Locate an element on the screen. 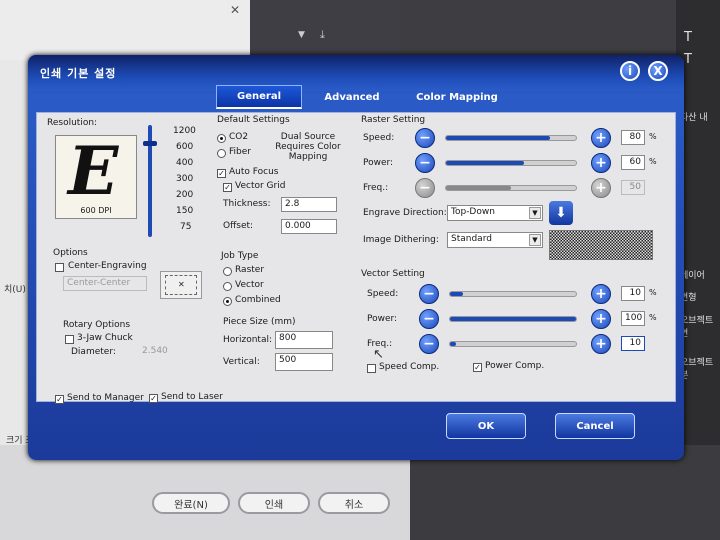 The height and width of the screenshot is (540, 720). raster-speed-label: Speed: is located at coordinates (379, 138).